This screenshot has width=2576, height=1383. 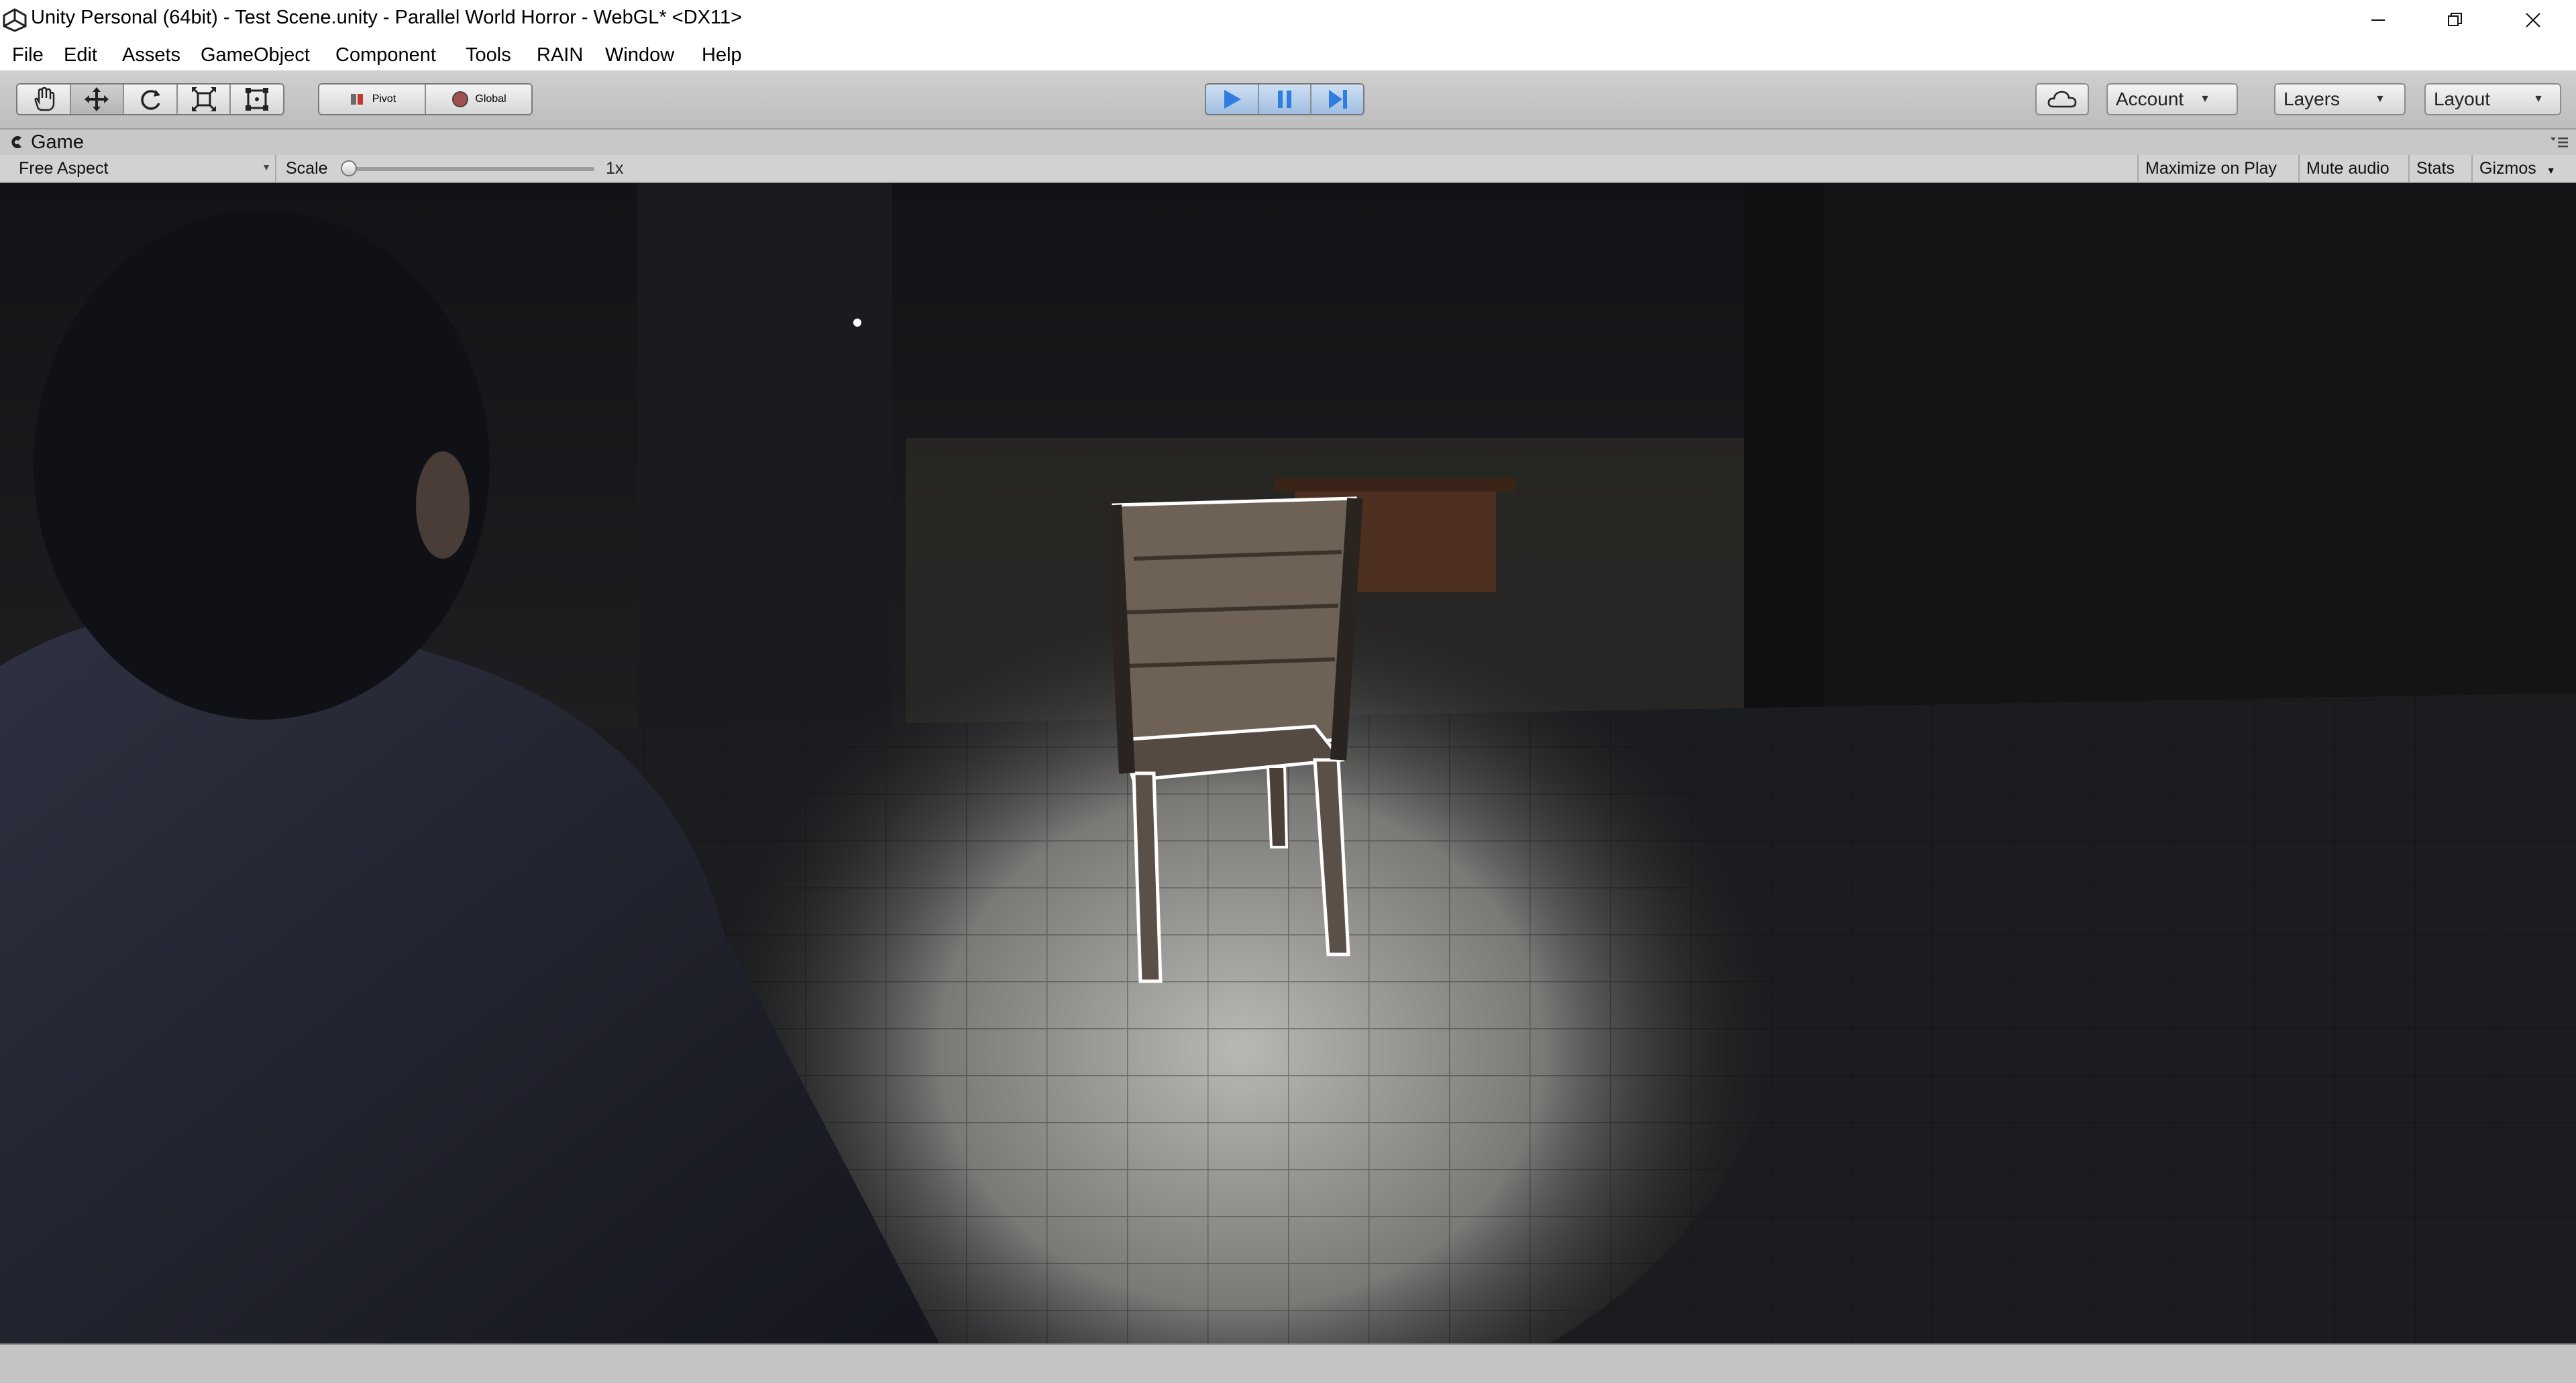 I want to click on pivot-toggle: Pivot, so click(x=372, y=99).